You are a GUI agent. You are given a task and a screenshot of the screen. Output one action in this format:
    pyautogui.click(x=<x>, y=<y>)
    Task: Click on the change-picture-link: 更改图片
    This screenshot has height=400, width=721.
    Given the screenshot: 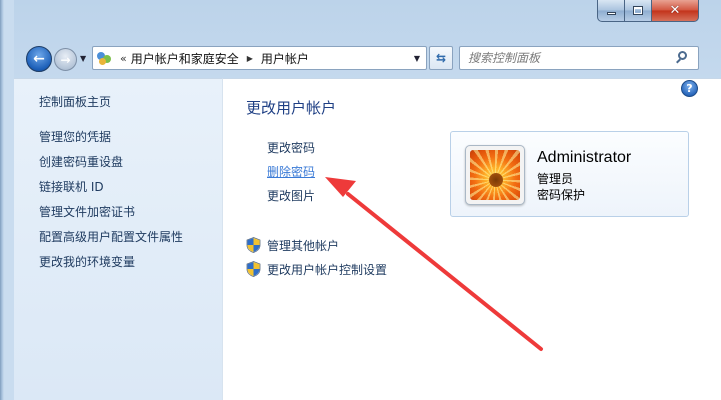 What is the action you would take?
    pyautogui.click(x=291, y=195)
    